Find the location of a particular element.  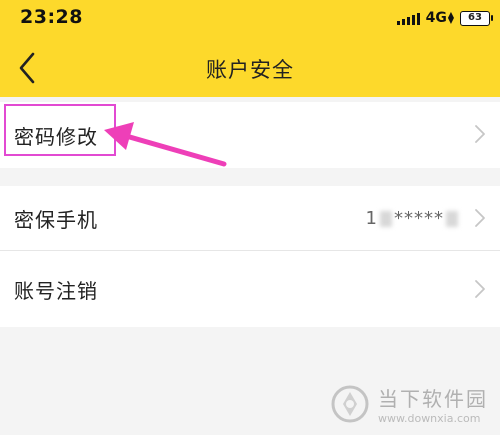

watermark-title: 当下软件园 is located at coordinates (433, 399).